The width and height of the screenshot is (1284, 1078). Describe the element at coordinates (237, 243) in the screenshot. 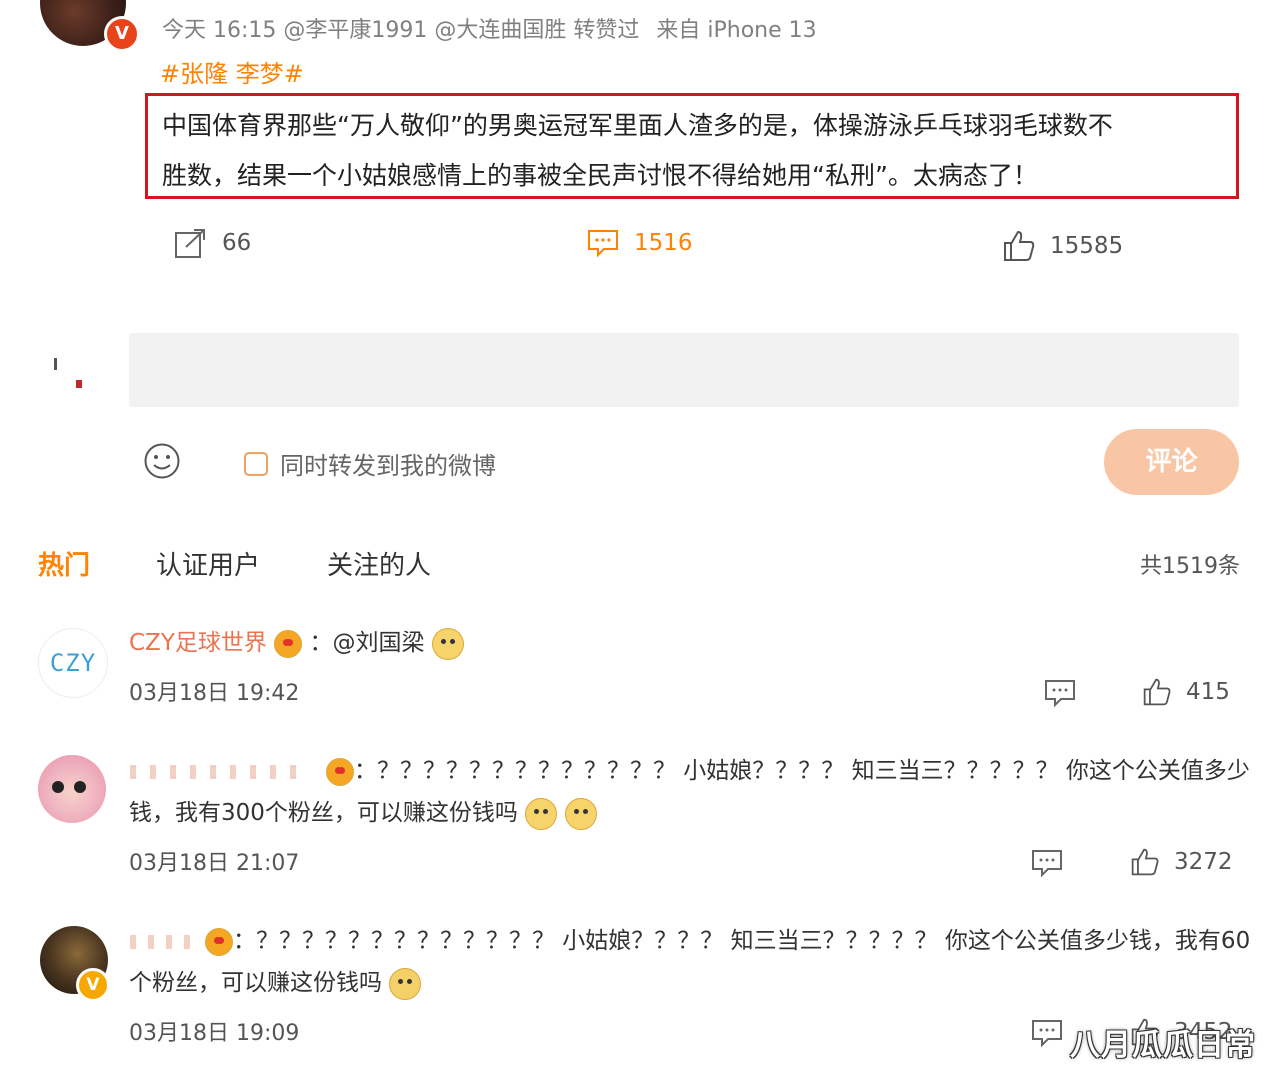

I see `repost-count: 66` at that location.